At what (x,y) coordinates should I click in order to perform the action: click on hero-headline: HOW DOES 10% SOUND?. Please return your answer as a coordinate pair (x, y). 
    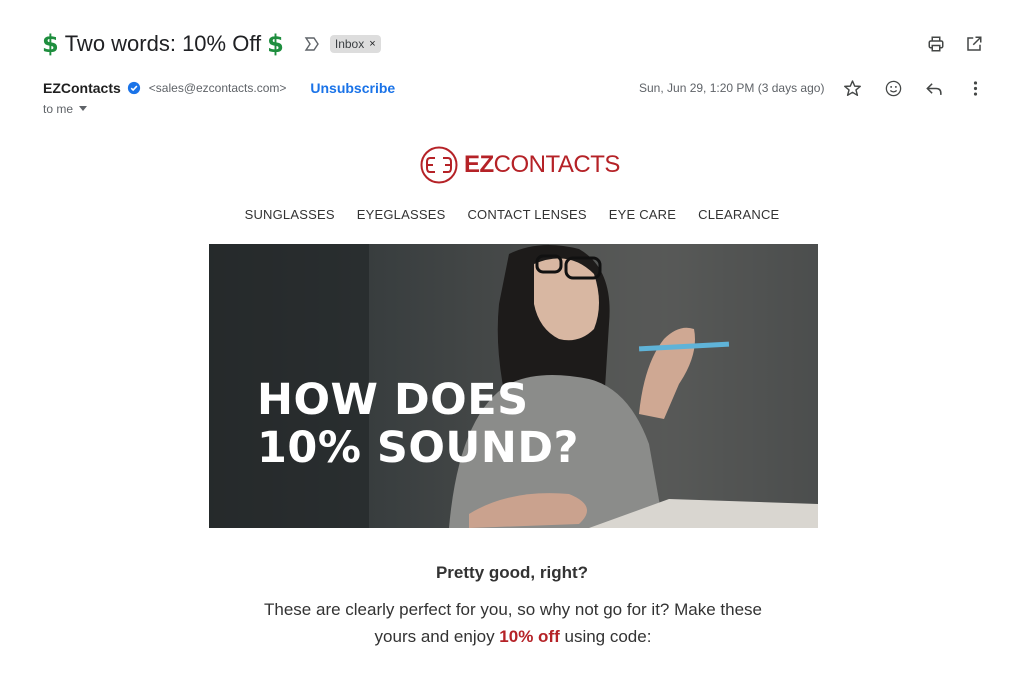
    Looking at the image, I should click on (418, 424).